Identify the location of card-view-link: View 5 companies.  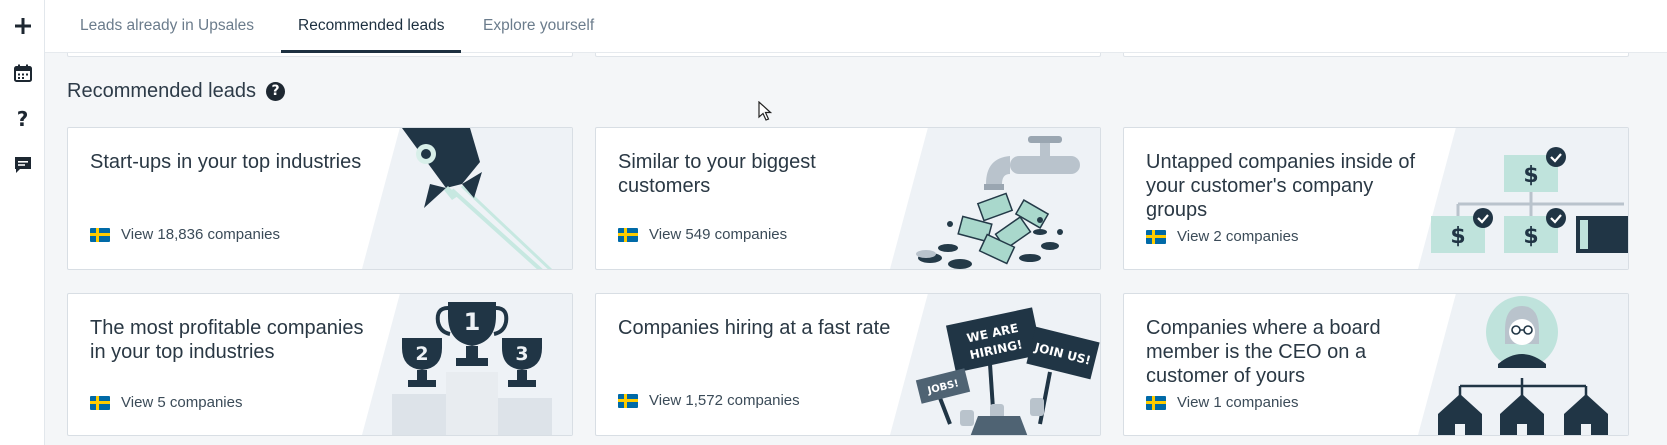
(166, 402).